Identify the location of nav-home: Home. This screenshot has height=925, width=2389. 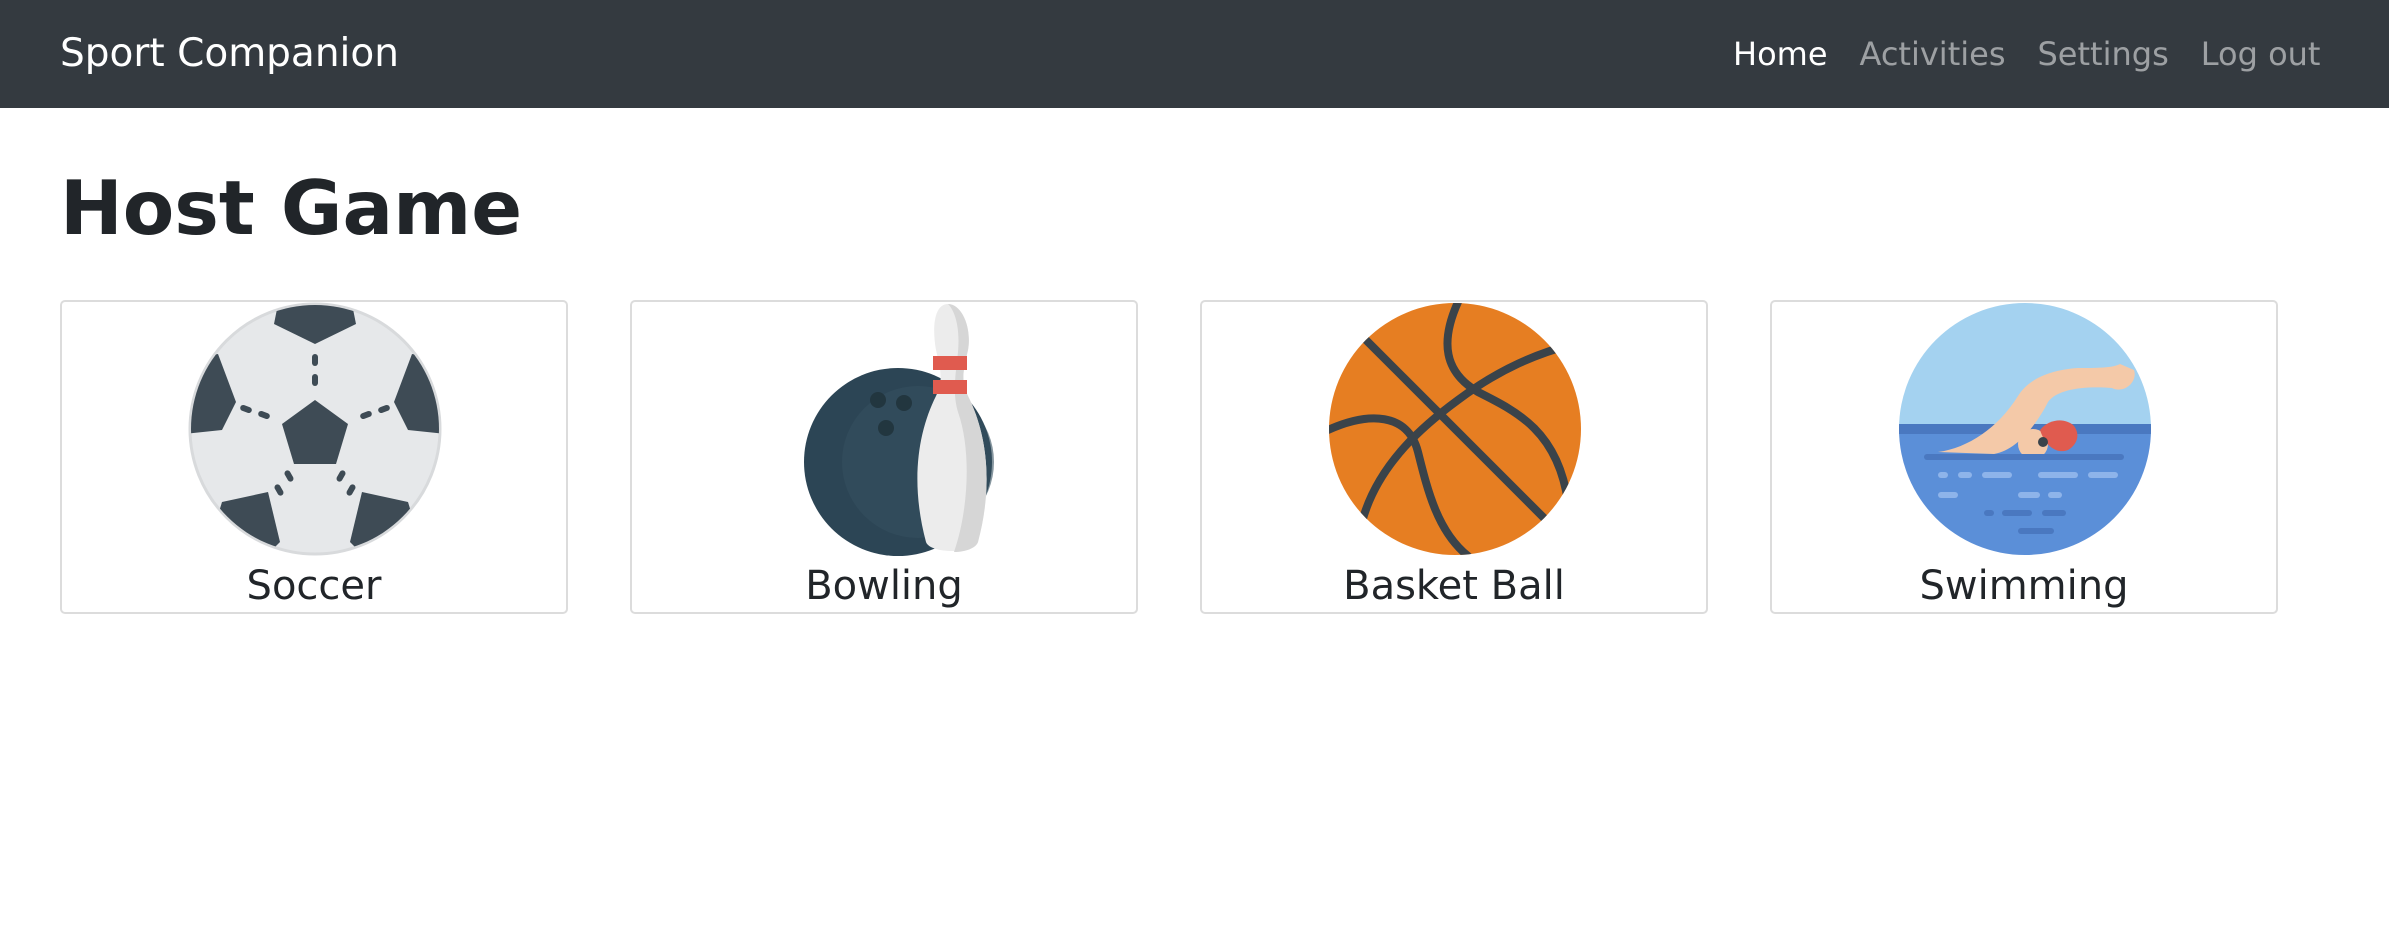
(1780, 54).